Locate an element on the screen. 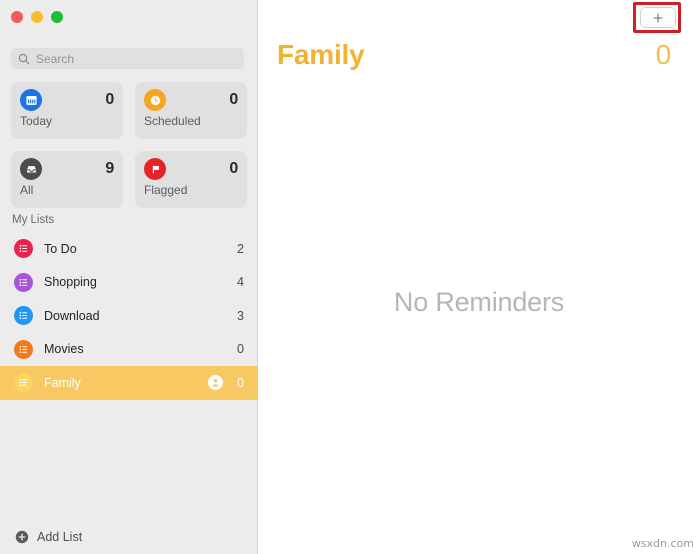  smart-list-flagged-header: 0 is located at coordinates (191, 169).